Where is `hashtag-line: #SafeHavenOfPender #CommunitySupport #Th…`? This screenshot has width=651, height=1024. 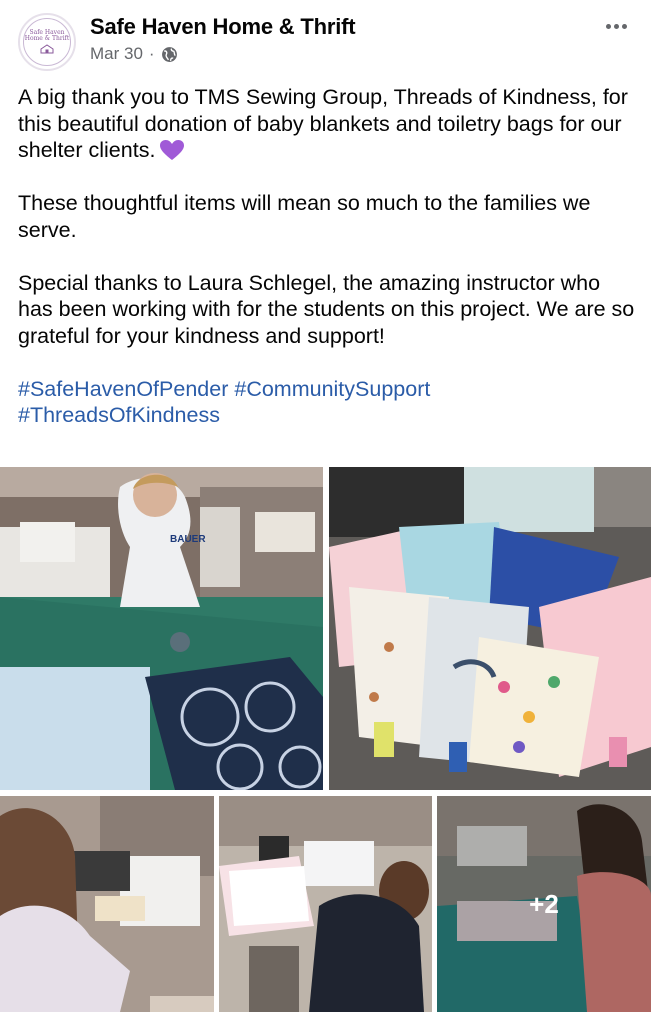 hashtag-line: #SafeHavenOfPender #CommunitySupport #Th… is located at coordinates (328, 402).